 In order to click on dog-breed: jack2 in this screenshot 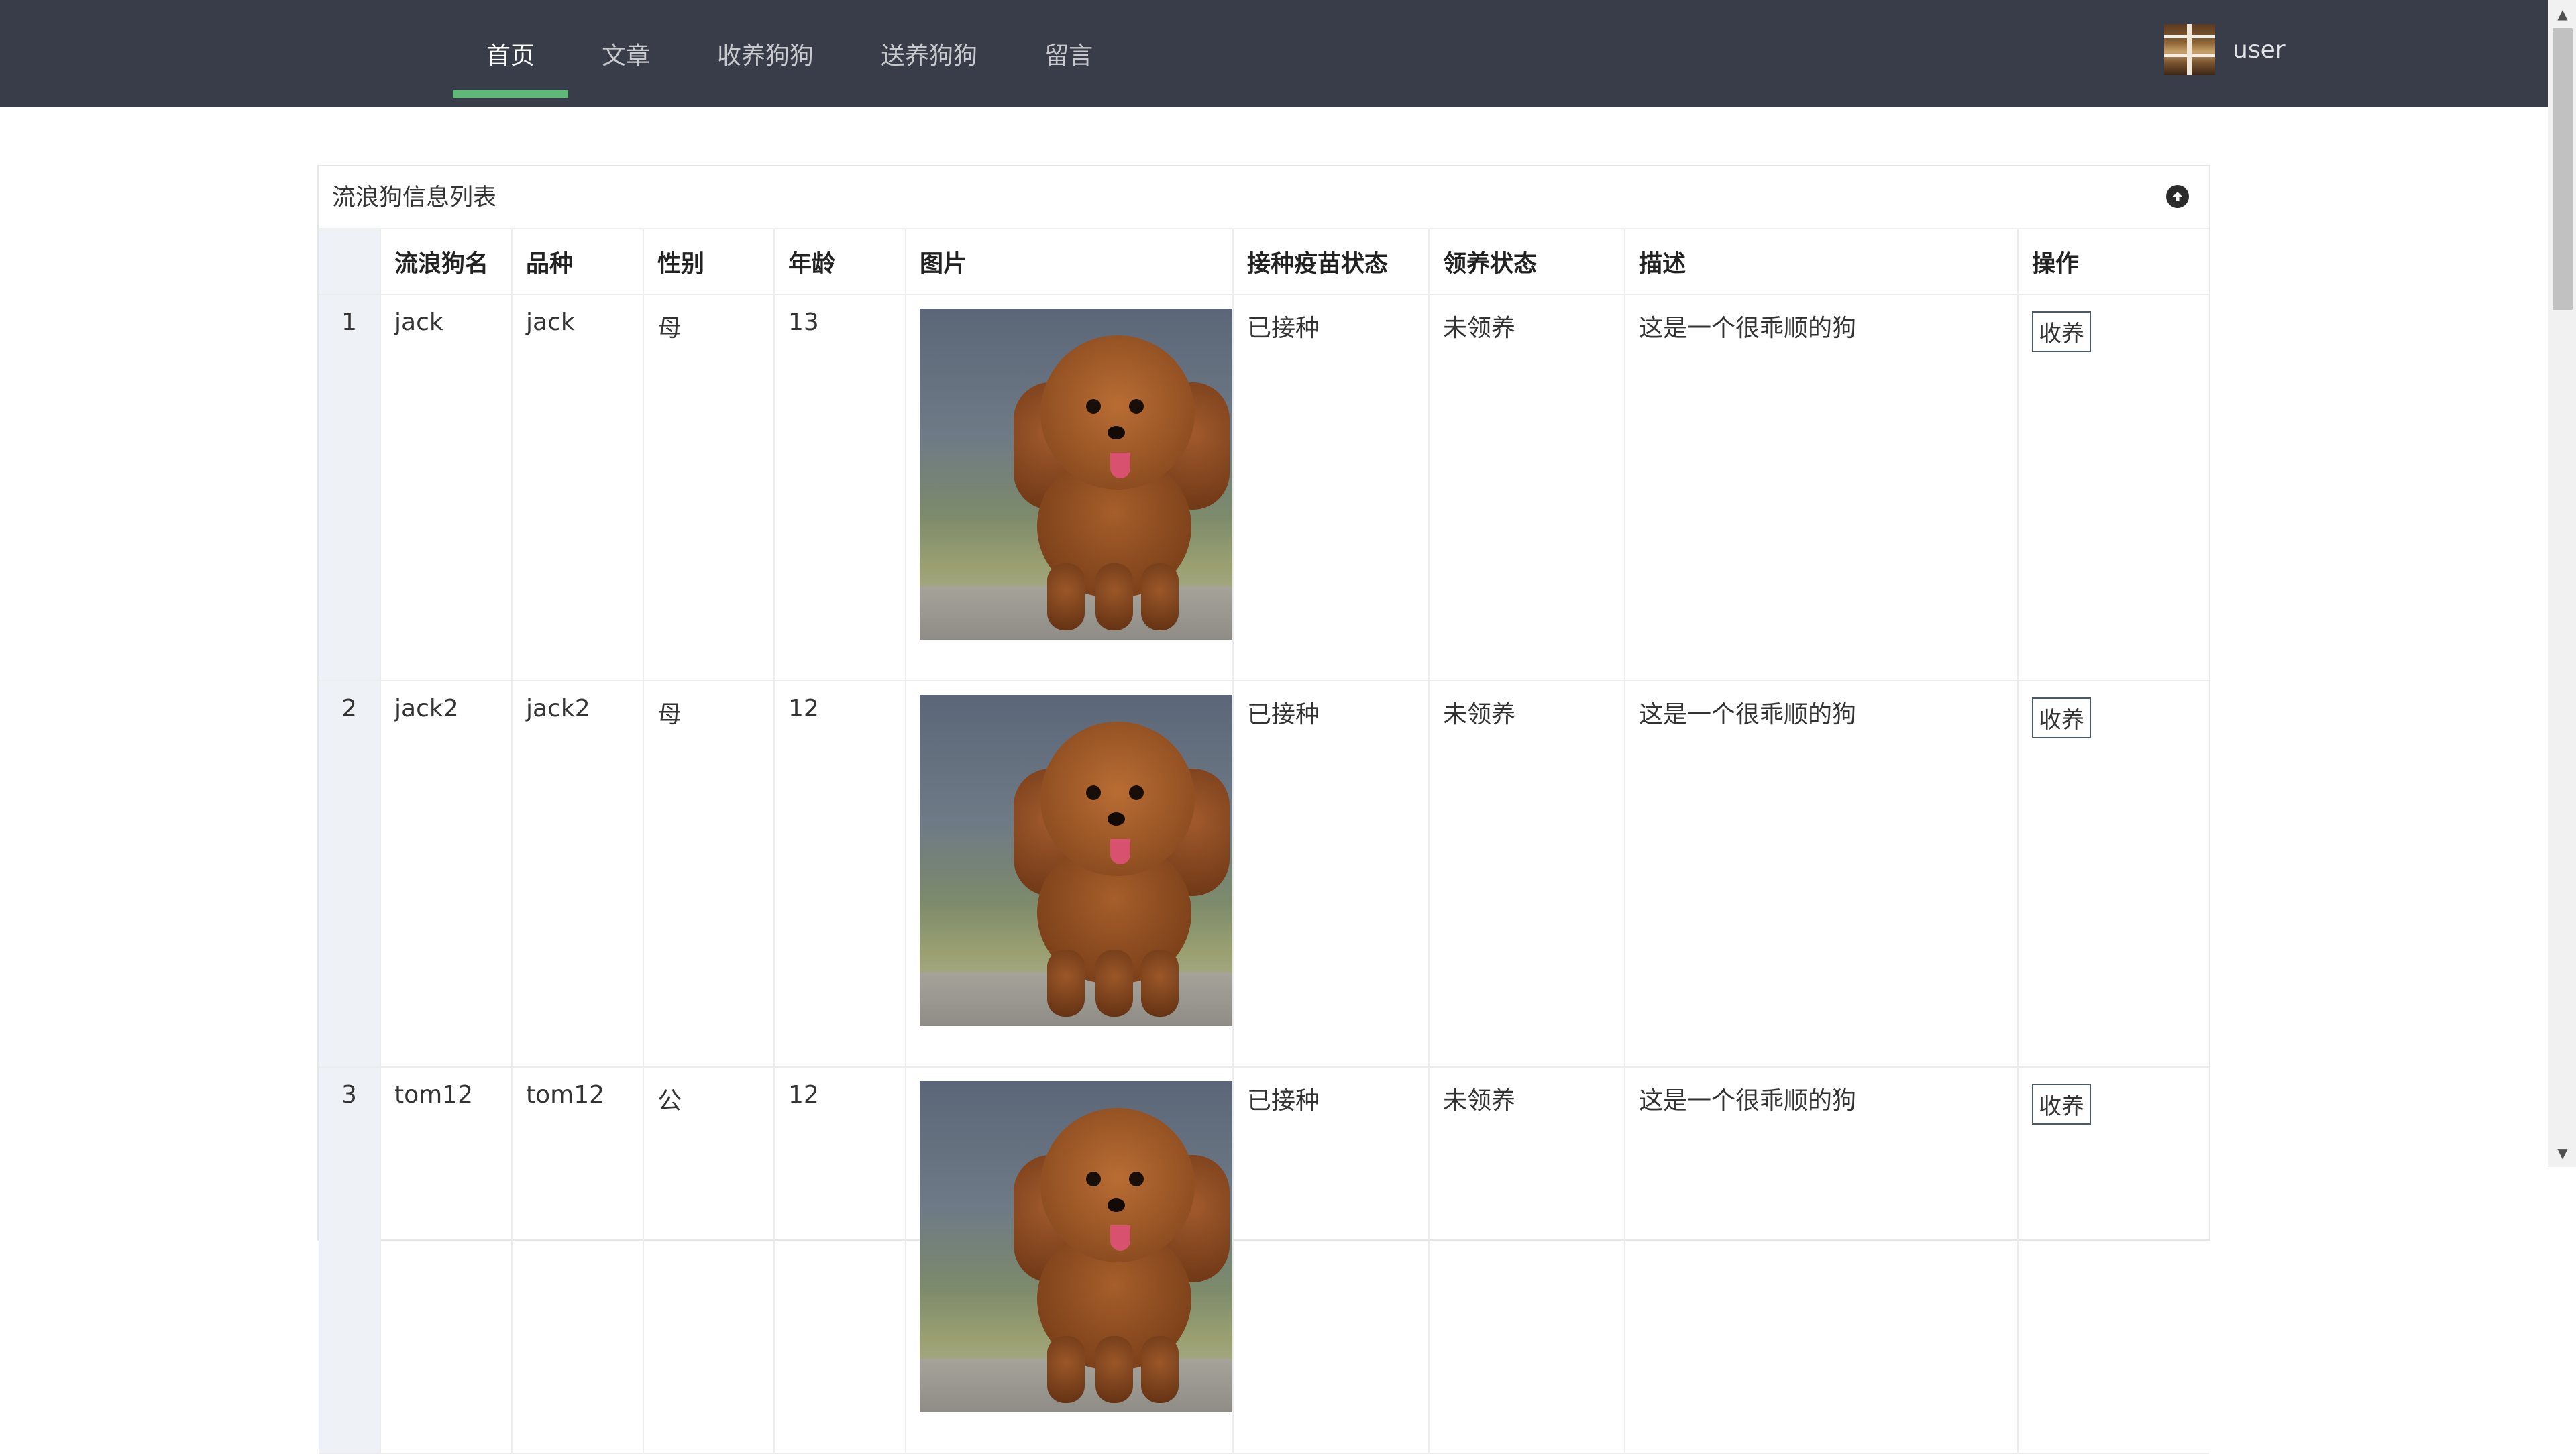, I will do `click(578, 874)`.